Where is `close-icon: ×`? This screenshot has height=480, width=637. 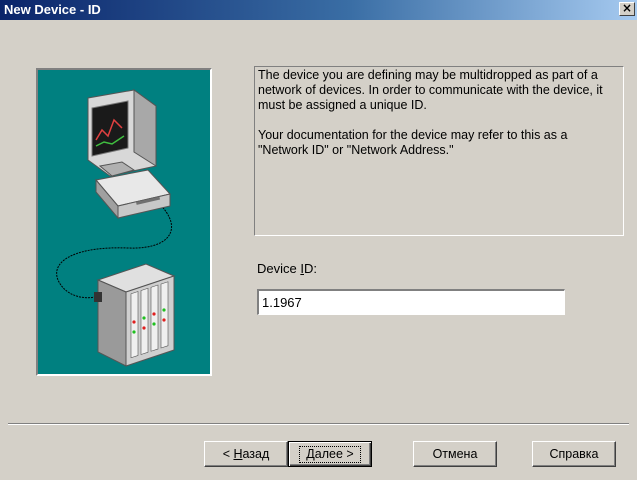
close-icon: × is located at coordinates (627, 8).